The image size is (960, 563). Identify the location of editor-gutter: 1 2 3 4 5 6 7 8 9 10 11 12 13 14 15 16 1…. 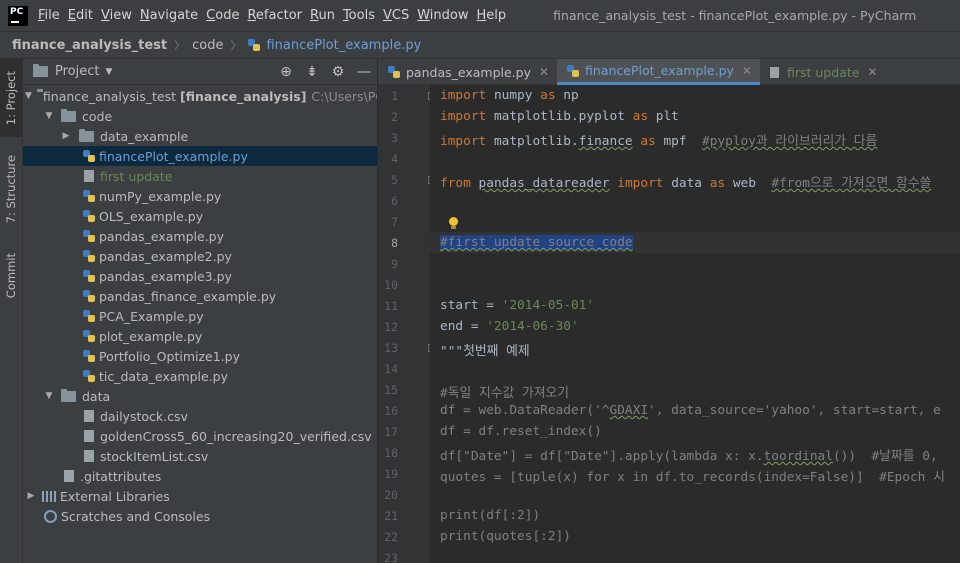
(407, 324).